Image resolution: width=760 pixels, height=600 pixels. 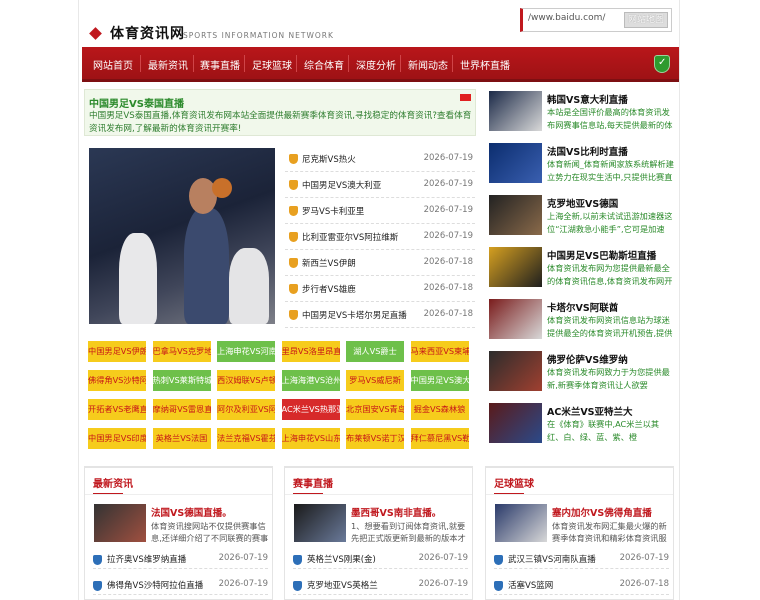 I want to click on section-lead-title: 塞内加尔VS佛得角直播, so click(x=602, y=512).